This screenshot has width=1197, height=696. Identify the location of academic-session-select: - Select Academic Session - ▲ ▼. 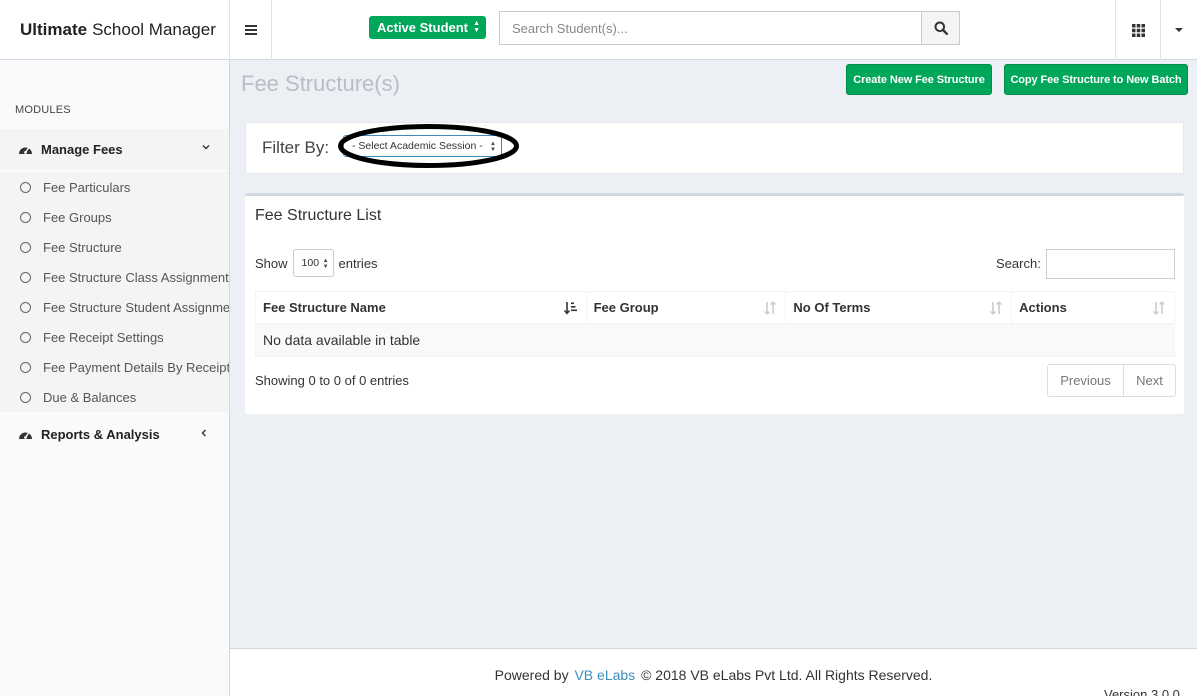
(422, 146).